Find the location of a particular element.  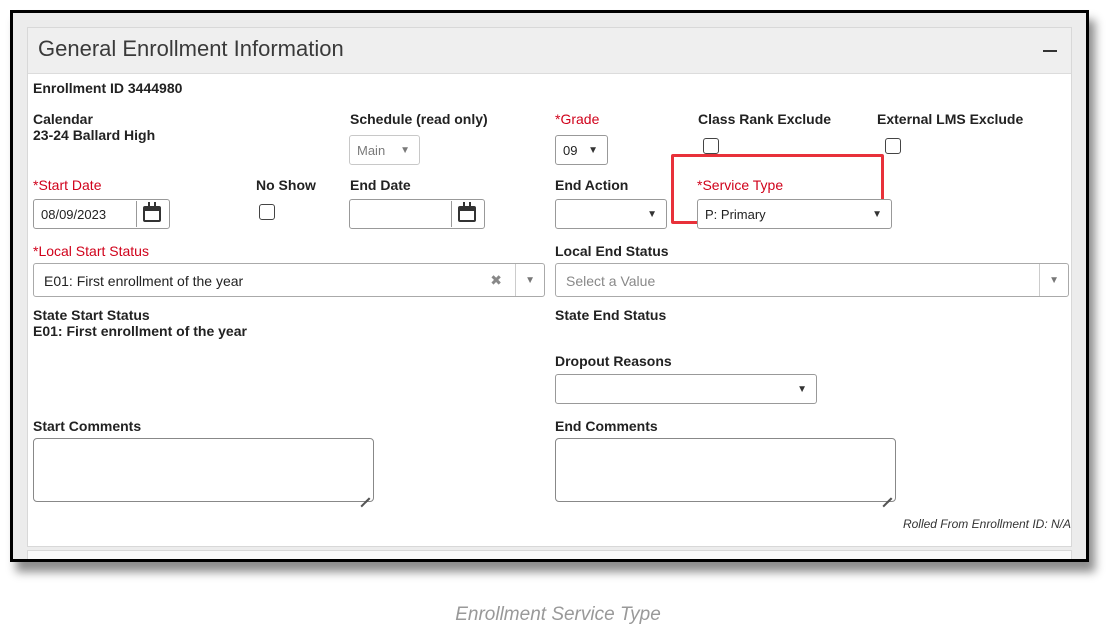

local-end-status-placeholder: Select a Value is located at coordinates (611, 281).